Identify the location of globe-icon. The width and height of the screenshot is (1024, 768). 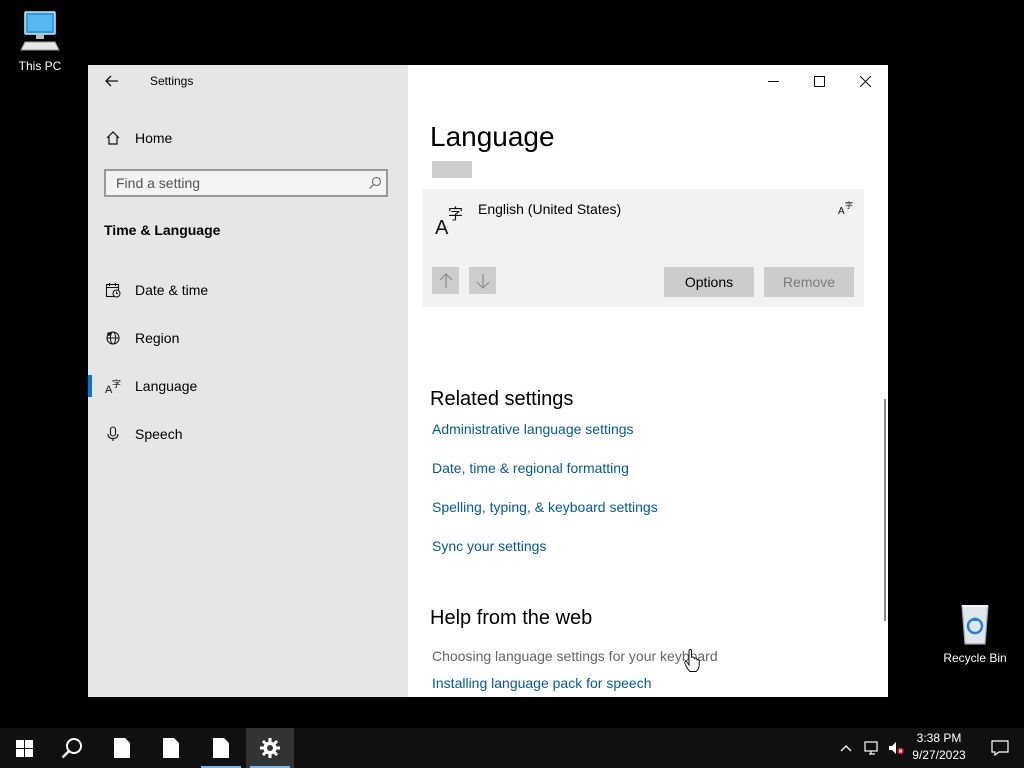
(113, 338).